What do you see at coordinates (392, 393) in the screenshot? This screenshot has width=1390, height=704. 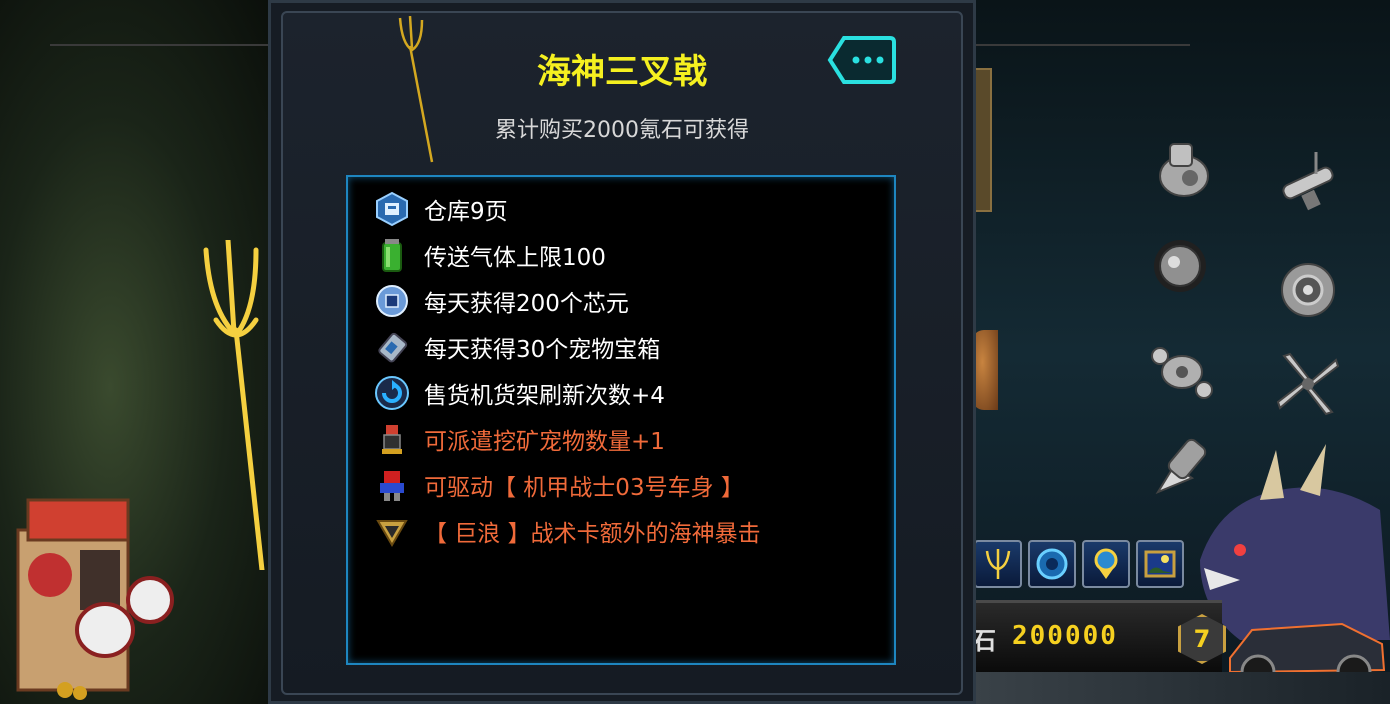 I see `refresh-icon` at bounding box center [392, 393].